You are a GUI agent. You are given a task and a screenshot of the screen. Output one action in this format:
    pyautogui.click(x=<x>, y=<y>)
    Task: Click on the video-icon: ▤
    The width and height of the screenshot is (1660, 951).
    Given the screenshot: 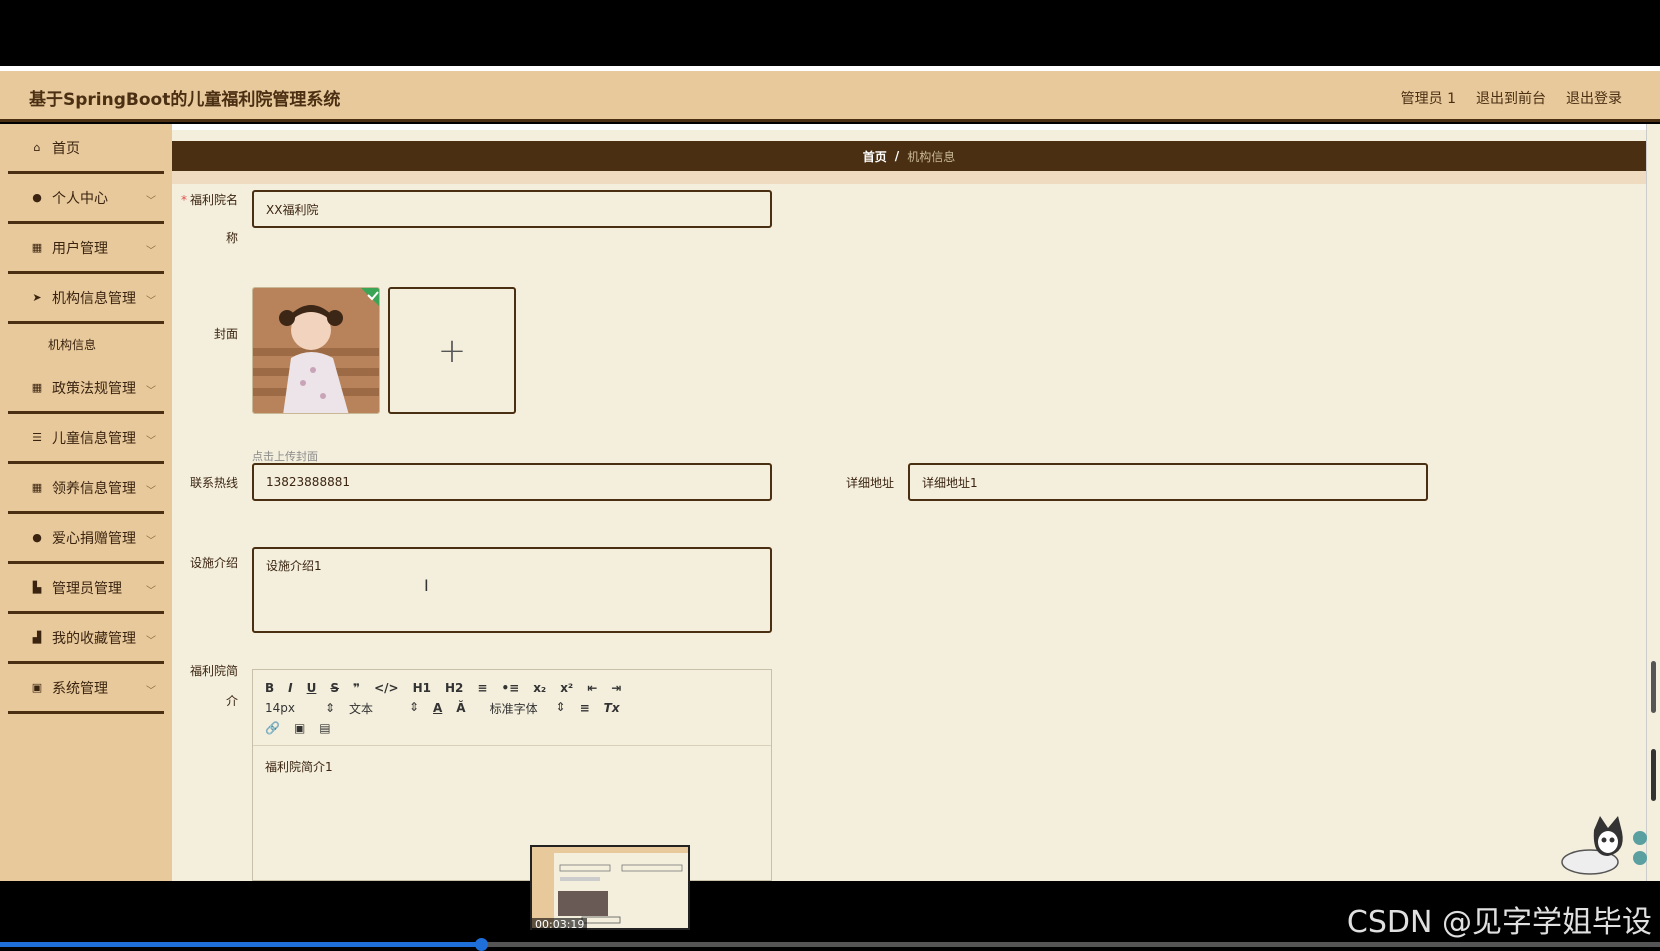 What is the action you would take?
    pyautogui.click(x=324, y=728)
    